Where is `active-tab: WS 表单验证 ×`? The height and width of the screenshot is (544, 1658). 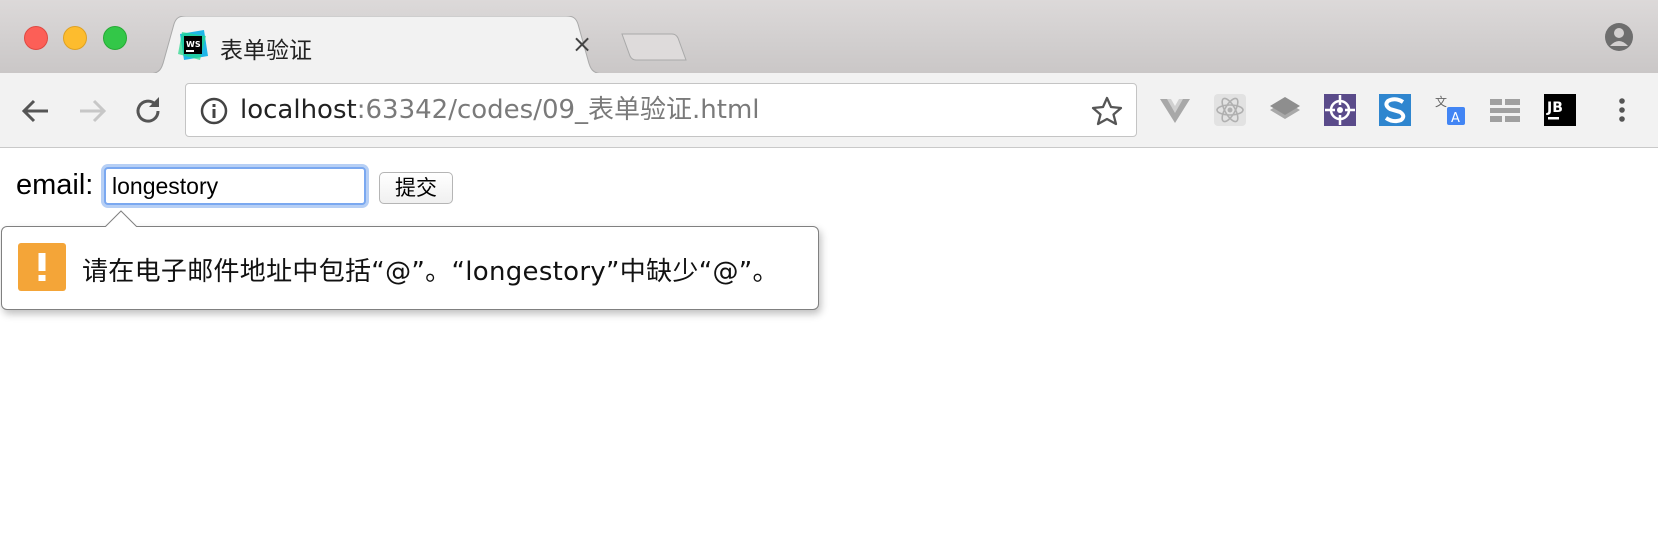
active-tab: WS 表单验证 × is located at coordinates (378, 45).